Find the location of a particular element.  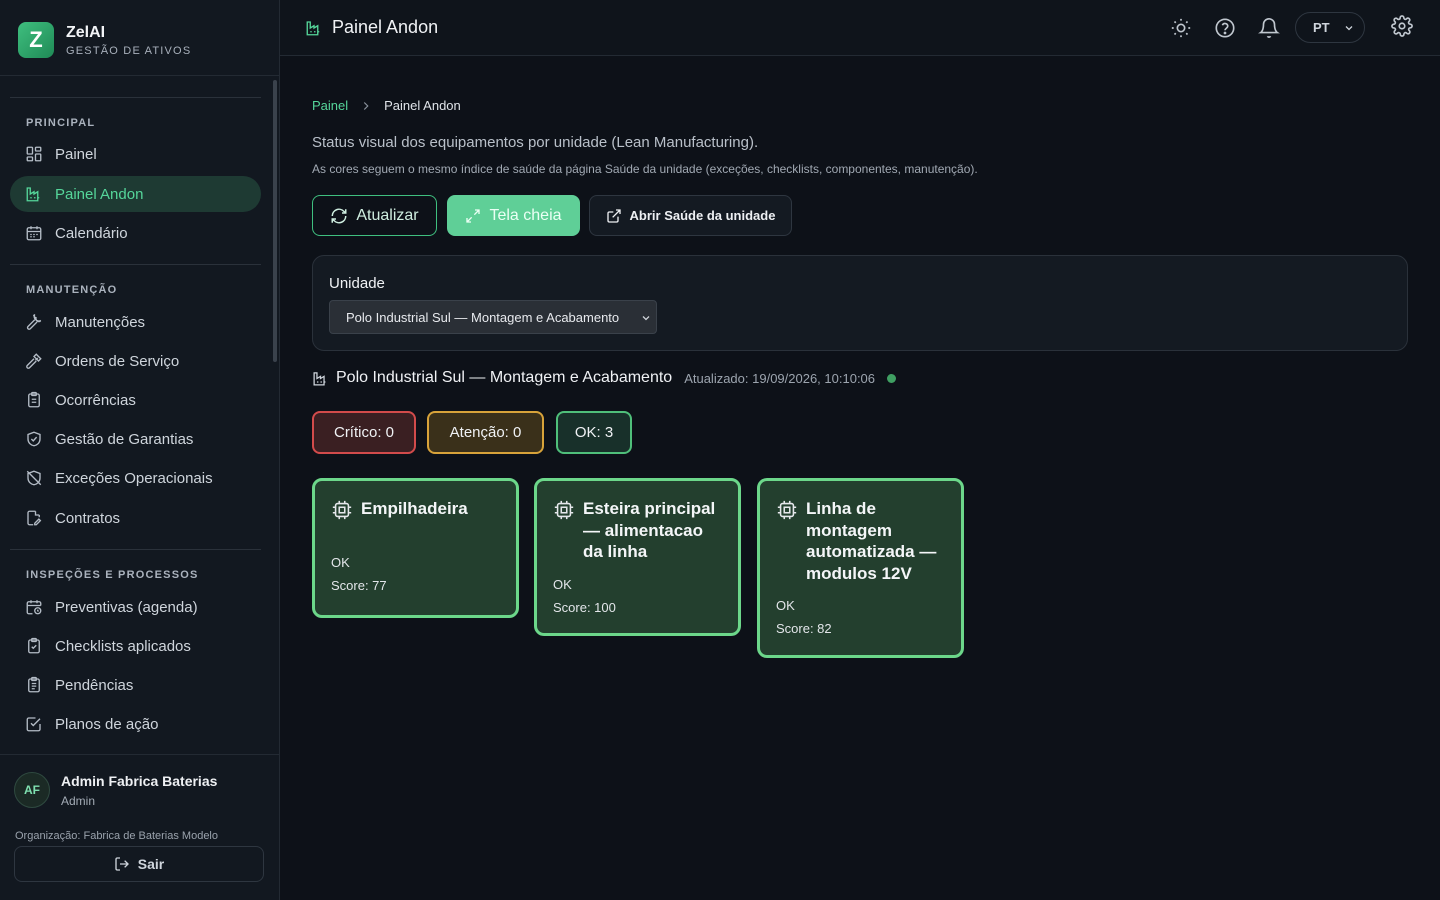

connection-status-dot is located at coordinates (892, 378).